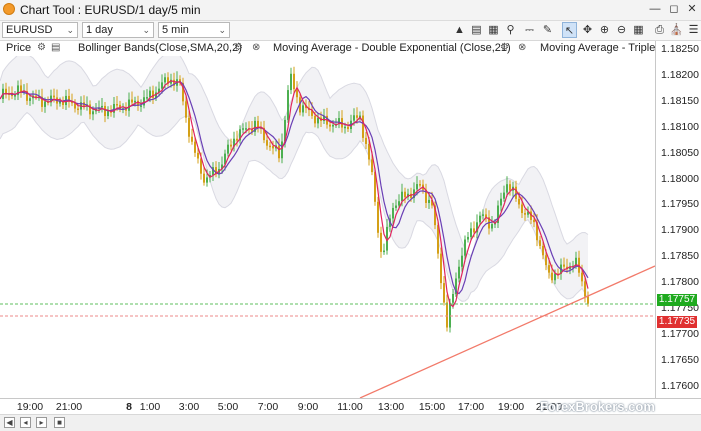  Describe the element at coordinates (676, 30) in the screenshot. I see `bank-icon: ⛪` at that location.